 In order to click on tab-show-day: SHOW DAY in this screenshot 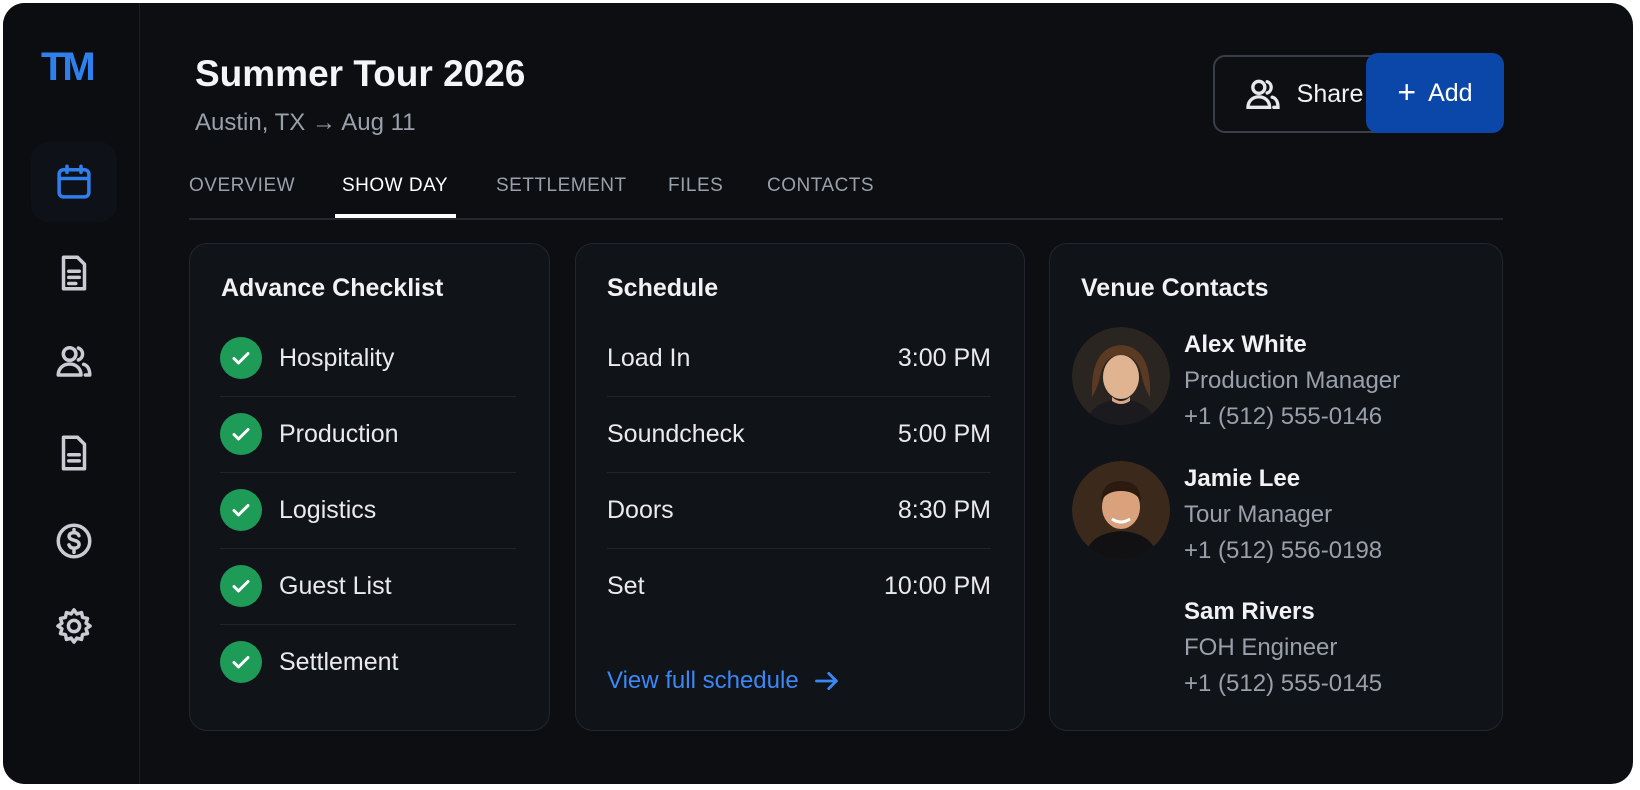, I will do `click(395, 186)`.